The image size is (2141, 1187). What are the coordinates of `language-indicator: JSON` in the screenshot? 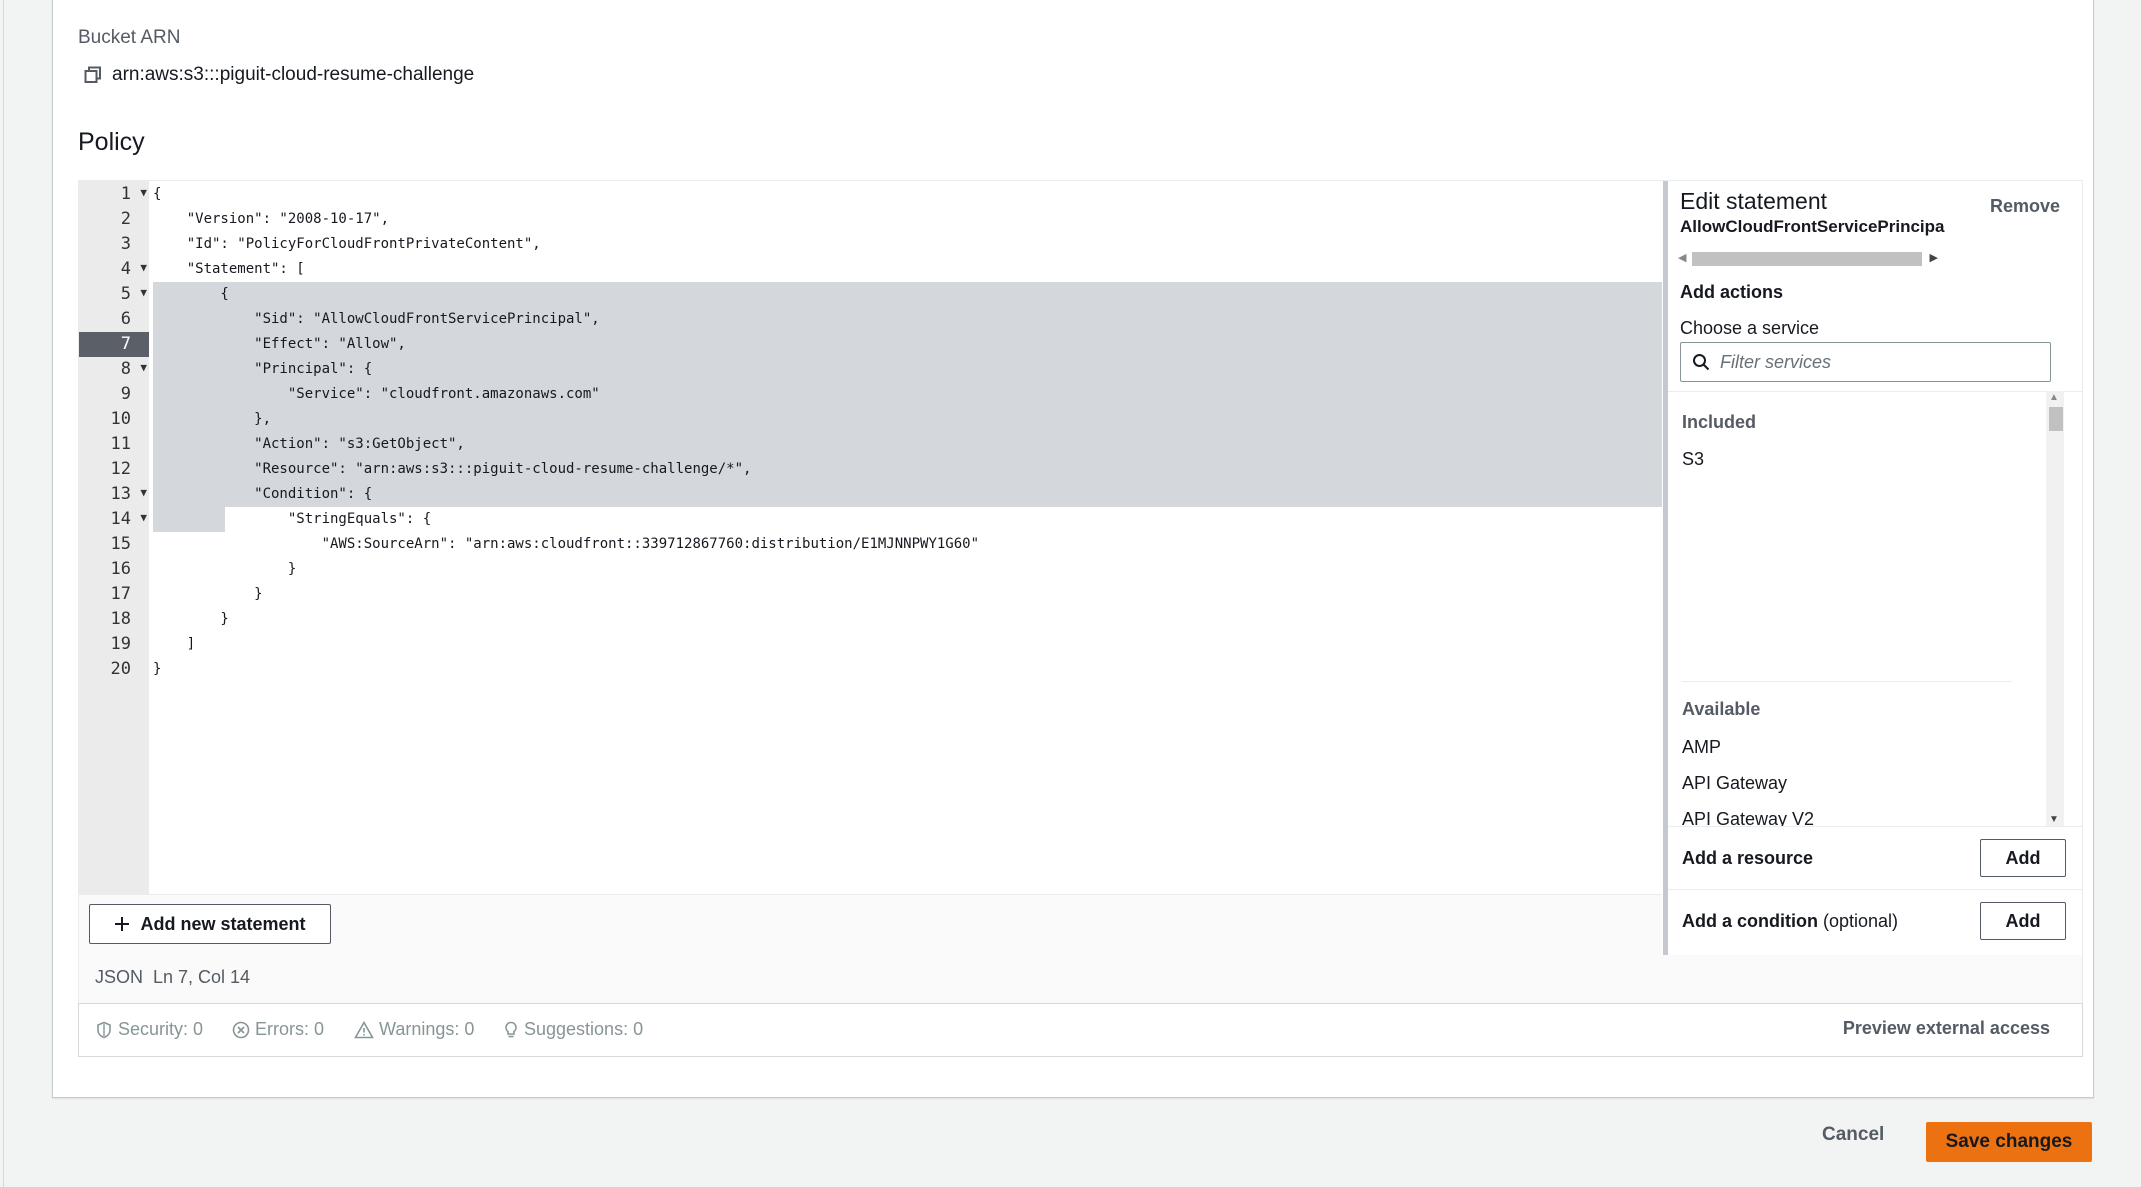 It's located at (119, 977).